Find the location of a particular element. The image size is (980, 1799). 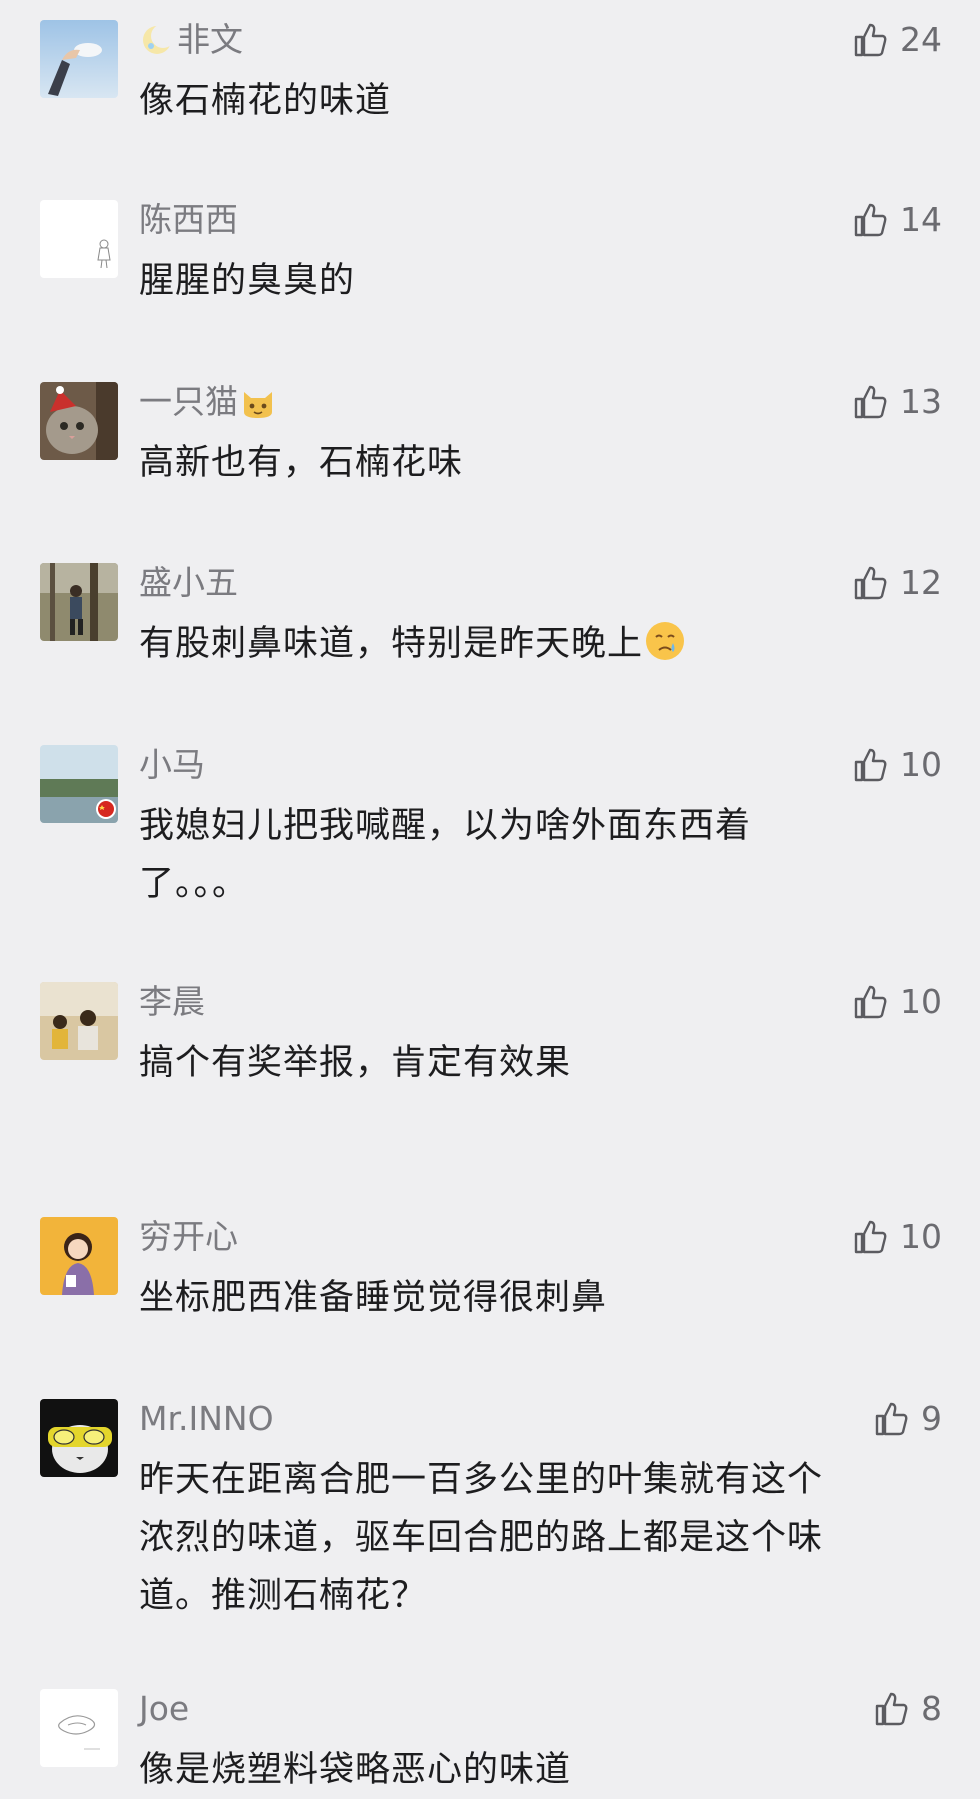

sketch-logo-avatar-icon is located at coordinates (79, 1728).